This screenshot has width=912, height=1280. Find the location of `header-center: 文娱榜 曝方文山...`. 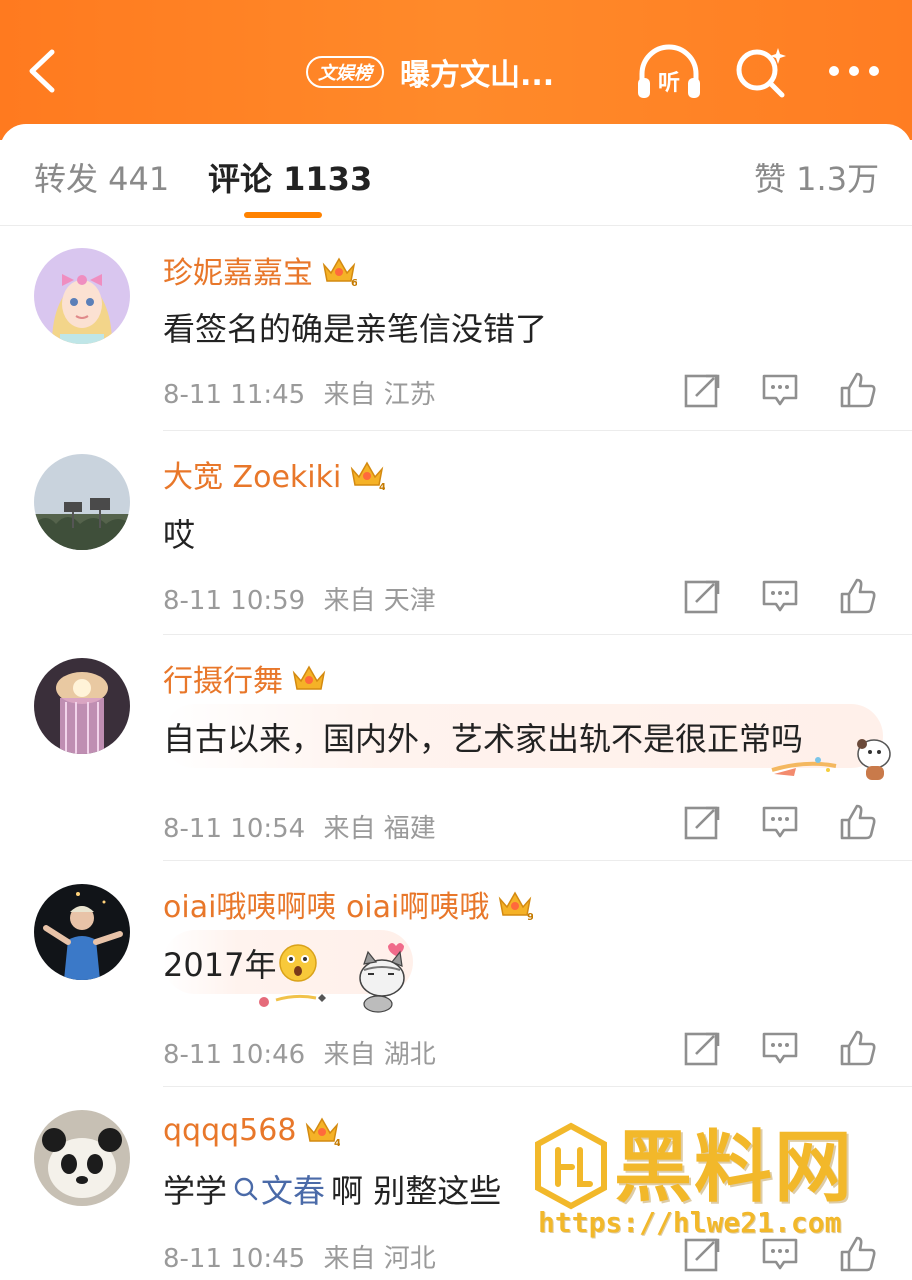

header-center: 文娱榜 曝方文山... is located at coordinates (430, 72).